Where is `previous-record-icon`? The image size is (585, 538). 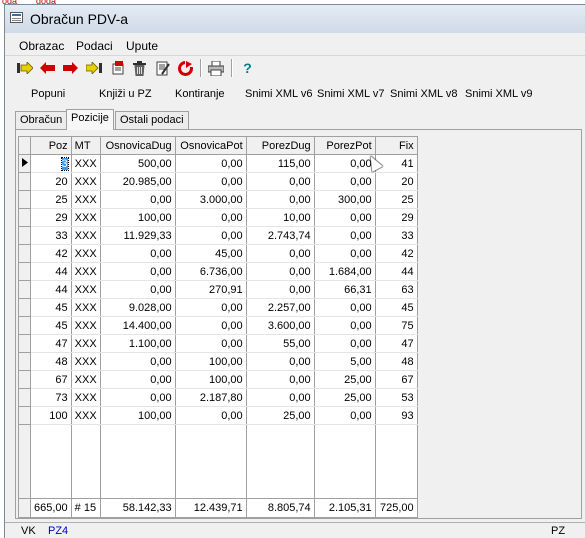 previous-record-icon is located at coordinates (47, 68).